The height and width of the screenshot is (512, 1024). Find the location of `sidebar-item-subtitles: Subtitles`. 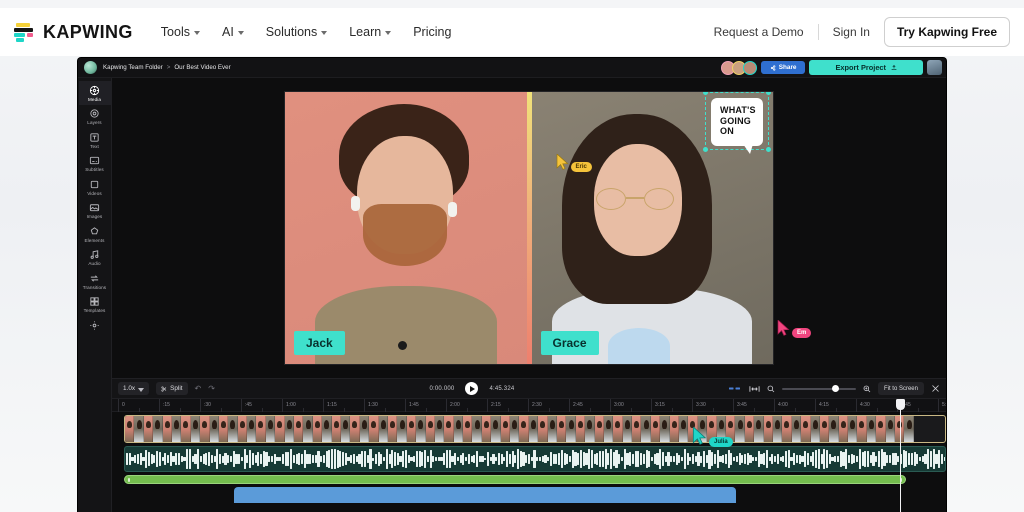

sidebar-item-subtitles: Subtitles is located at coordinates (95, 164).